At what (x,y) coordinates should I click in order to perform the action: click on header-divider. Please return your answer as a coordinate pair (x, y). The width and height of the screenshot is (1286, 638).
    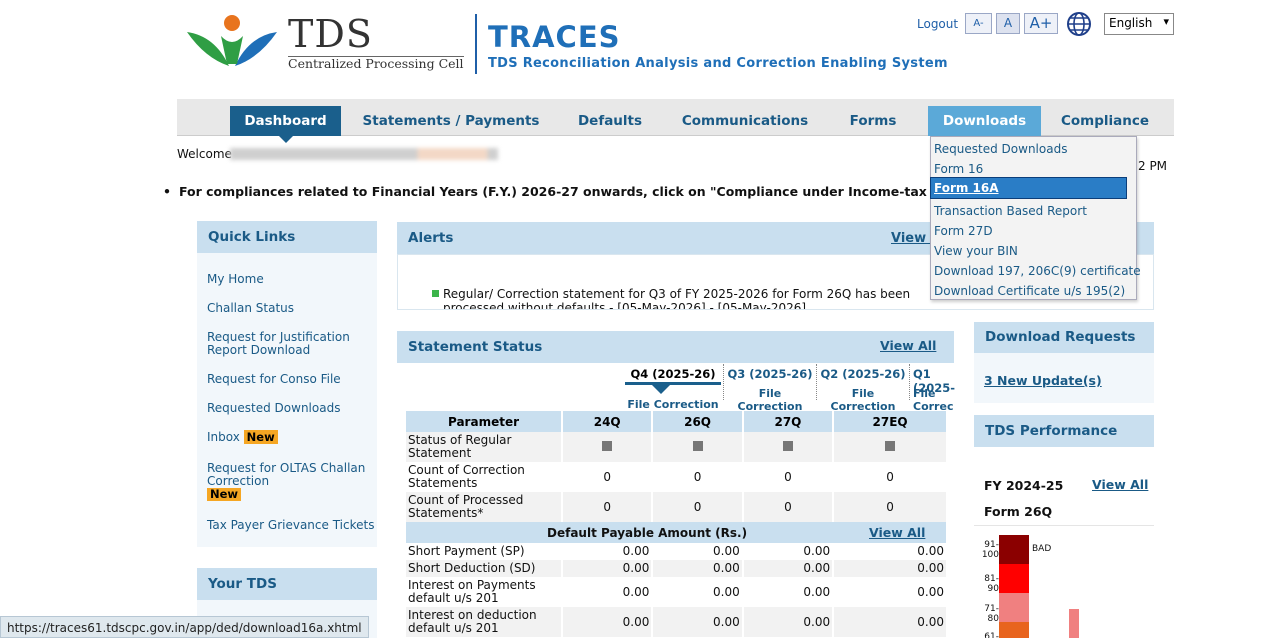
    Looking at the image, I should click on (476, 44).